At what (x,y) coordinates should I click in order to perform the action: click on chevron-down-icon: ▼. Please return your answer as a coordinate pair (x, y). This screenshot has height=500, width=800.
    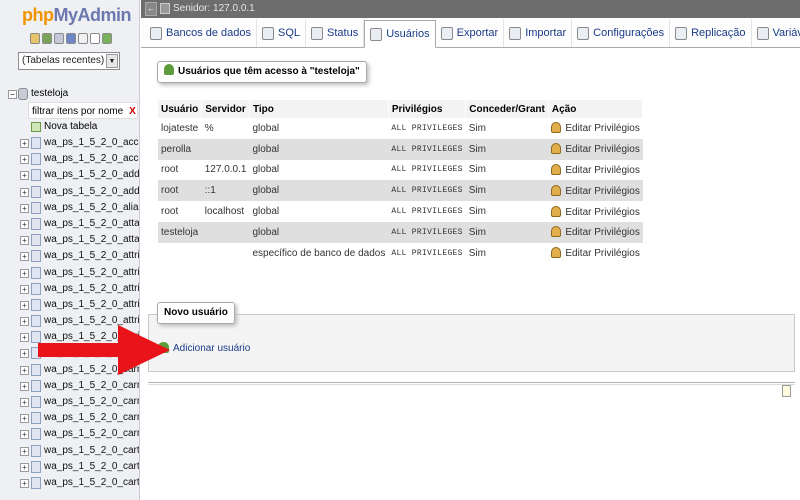
    Looking at the image, I should click on (112, 61).